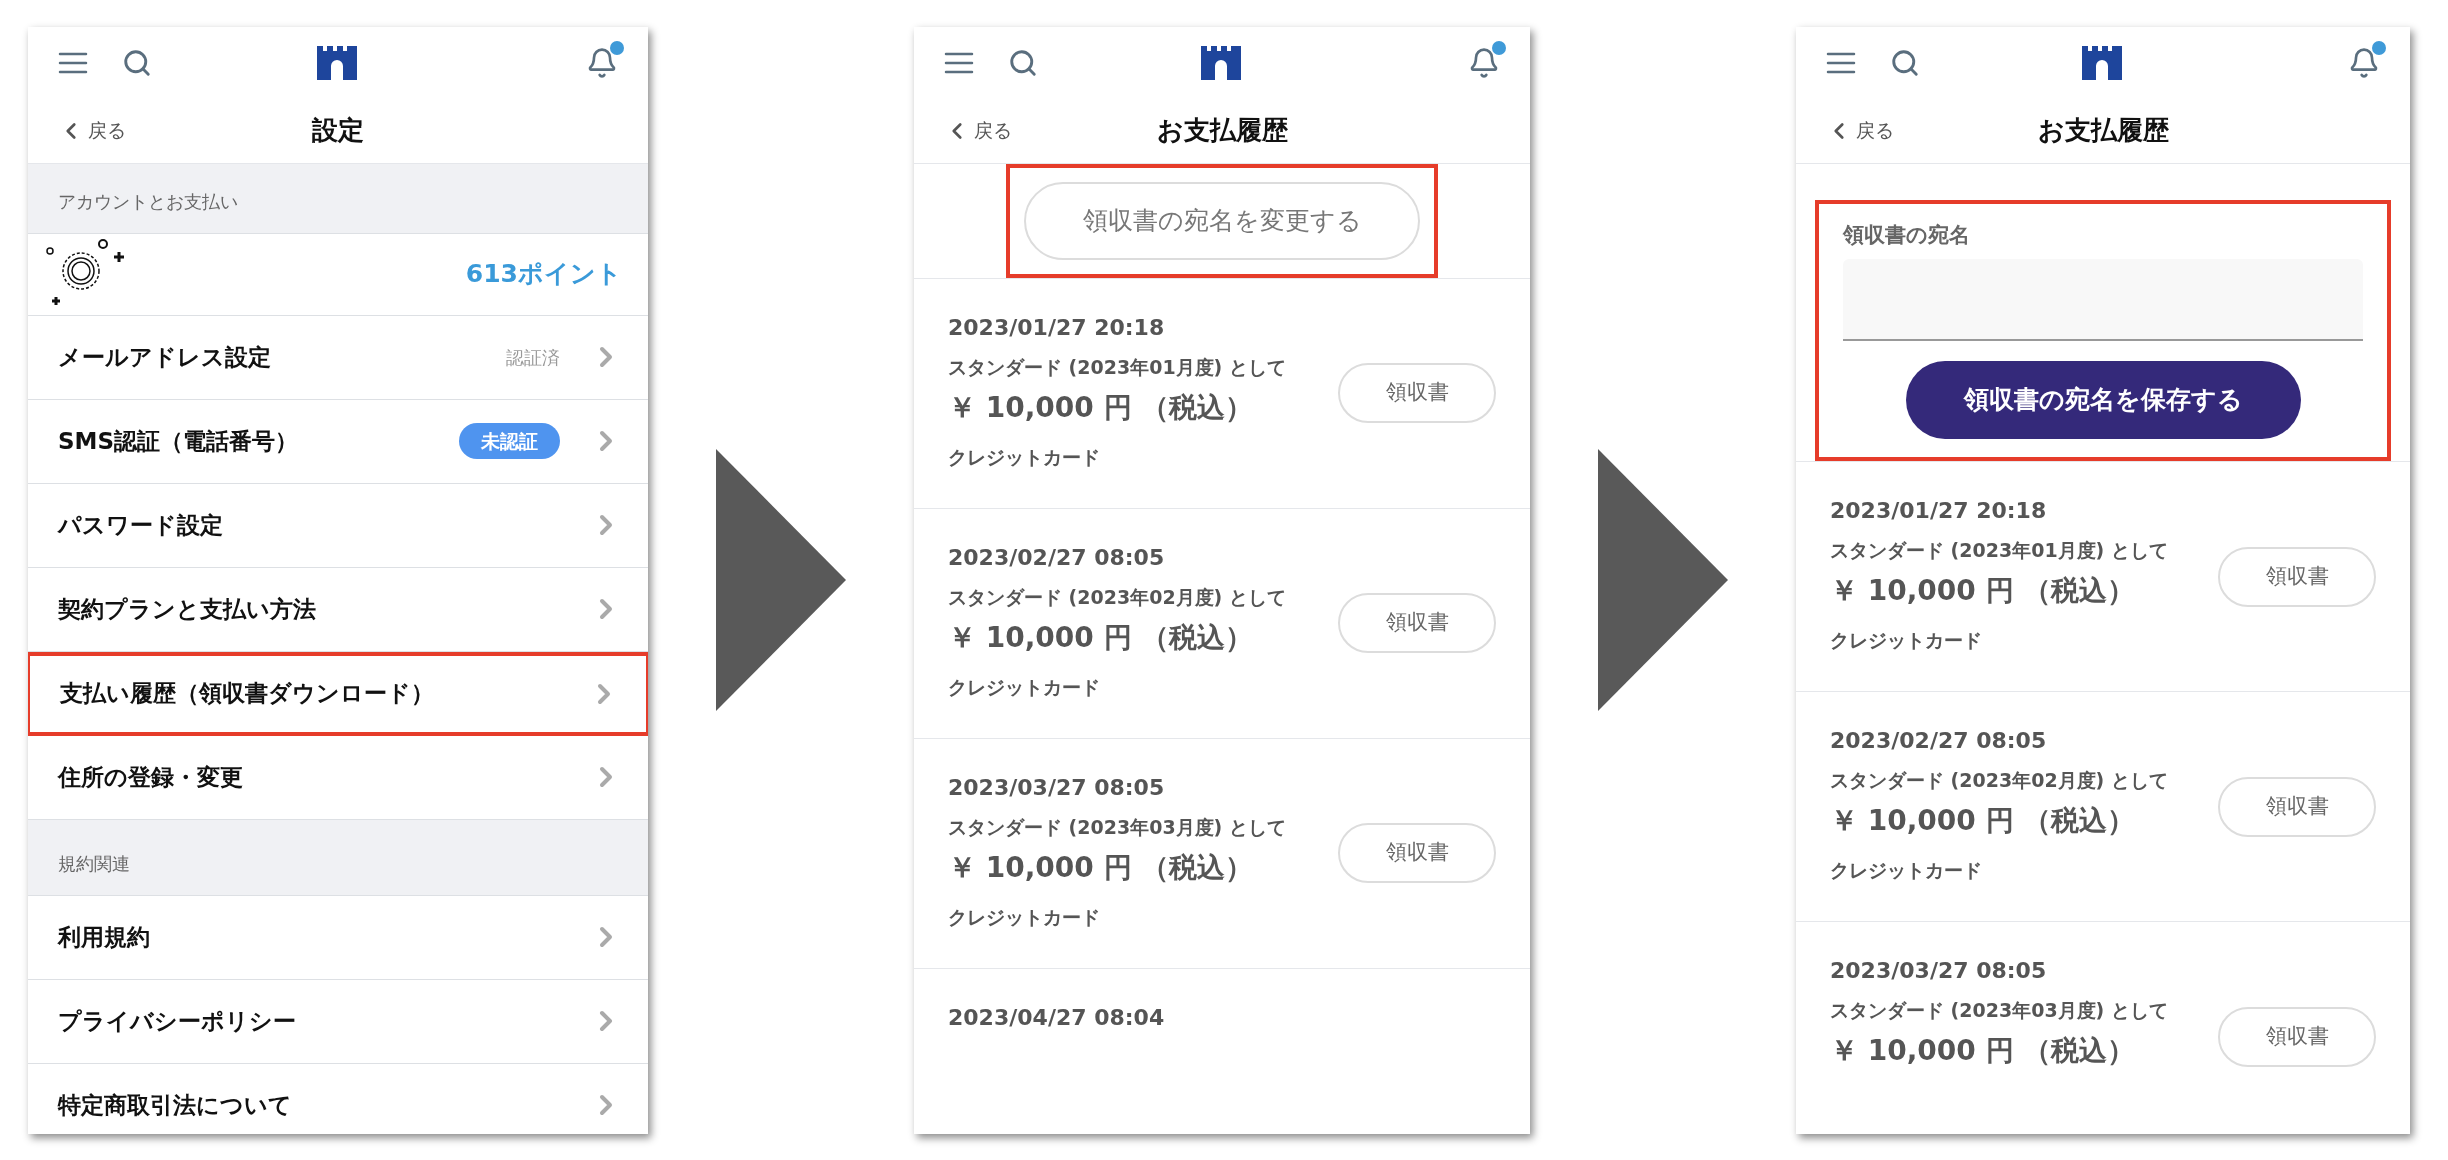  What do you see at coordinates (151, 777) in the screenshot?
I see `row-label: 住所の登録・変更` at bounding box center [151, 777].